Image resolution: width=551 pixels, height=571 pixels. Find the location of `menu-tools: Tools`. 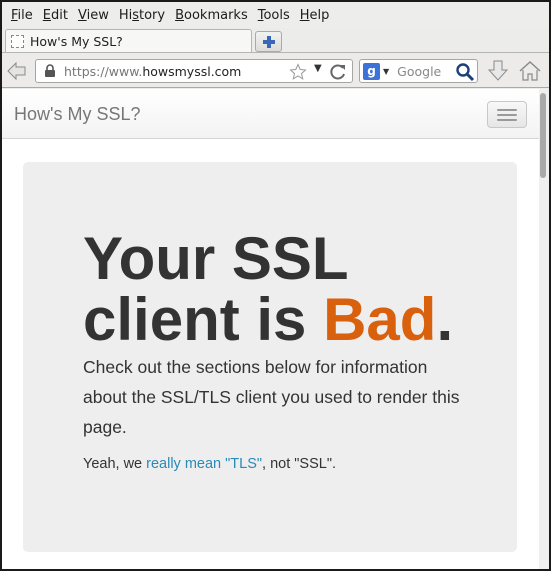

menu-tools: Tools is located at coordinates (274, 15).